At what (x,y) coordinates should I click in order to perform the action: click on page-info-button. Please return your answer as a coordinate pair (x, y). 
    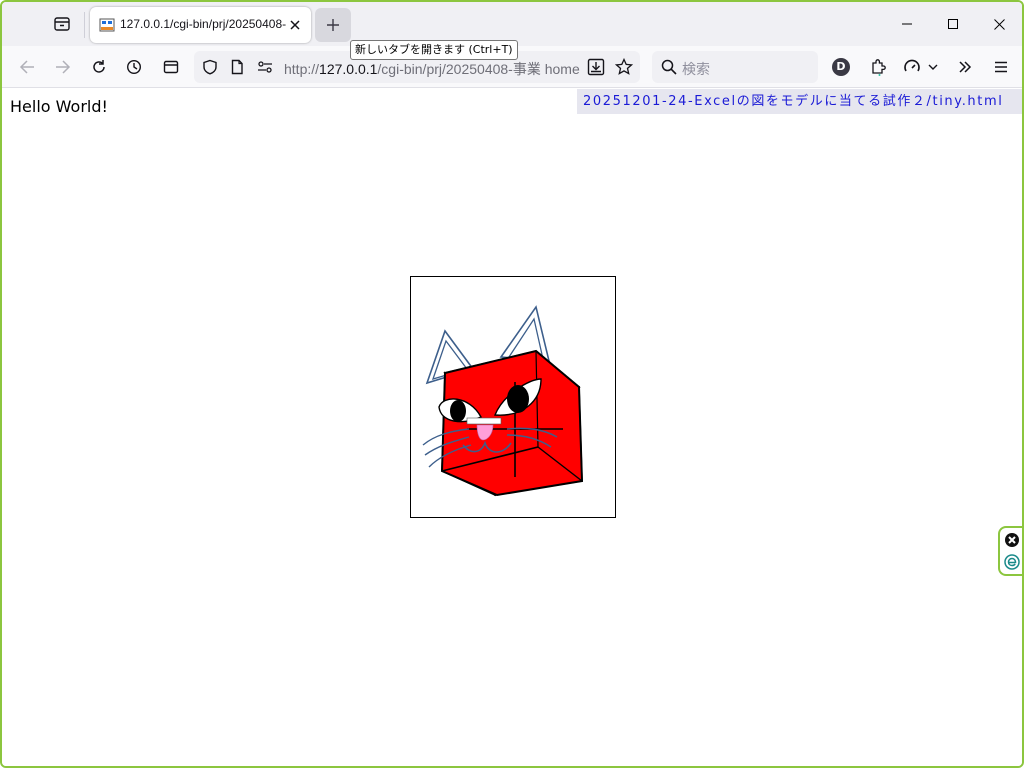
    Looking at the image, I should click on (237, 67).